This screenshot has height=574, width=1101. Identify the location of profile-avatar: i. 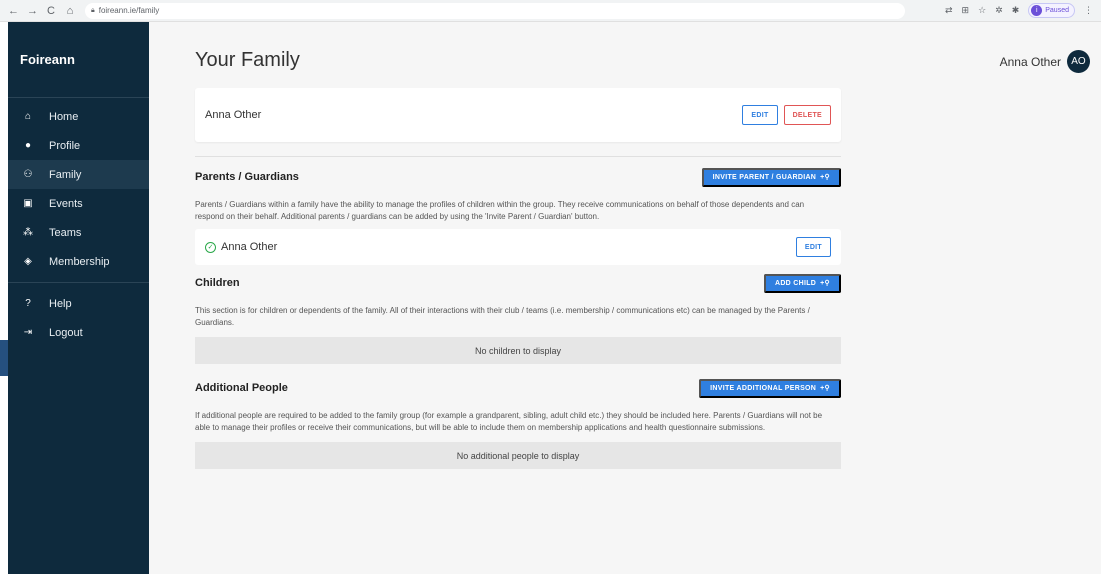
(1037, 10).